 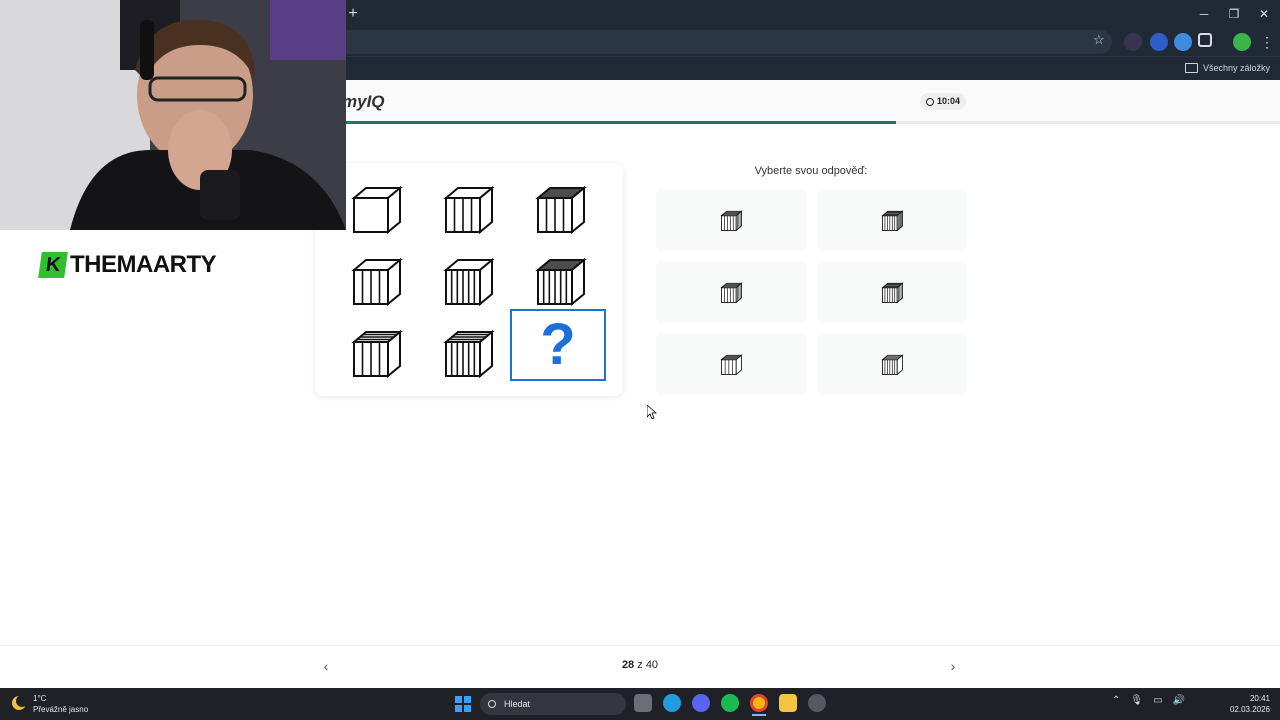 What do you see at coordinates (1100, 40) in the screenshot?
I see `bookmark-star-icon: ☆` at bounding box center [1100, 40].